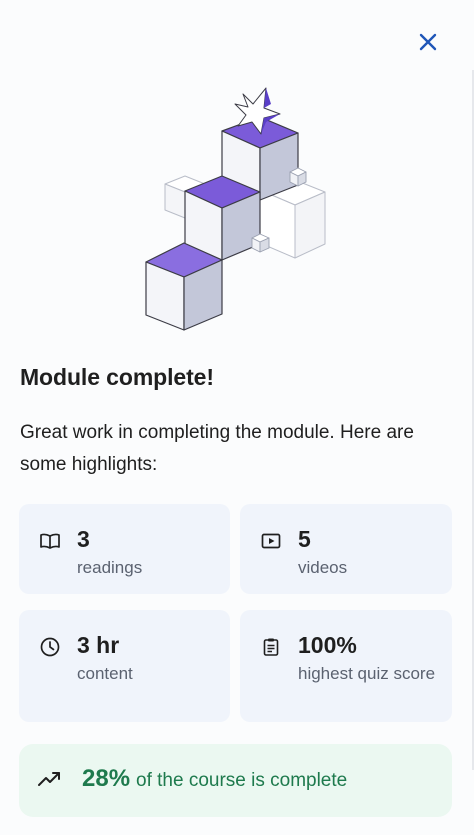  What do you see at coordinates (271, 541) in the screenshot?
I see `video-icon` at bounding box center [271, 541].